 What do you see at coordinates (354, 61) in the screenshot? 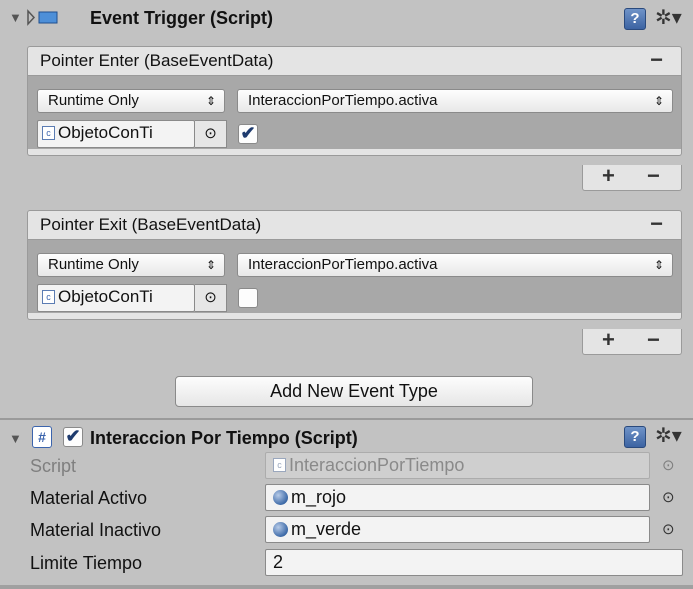
I see `event-group-header: Pointer Enter (BaseEventData) −` at bounding box center [354, 61].